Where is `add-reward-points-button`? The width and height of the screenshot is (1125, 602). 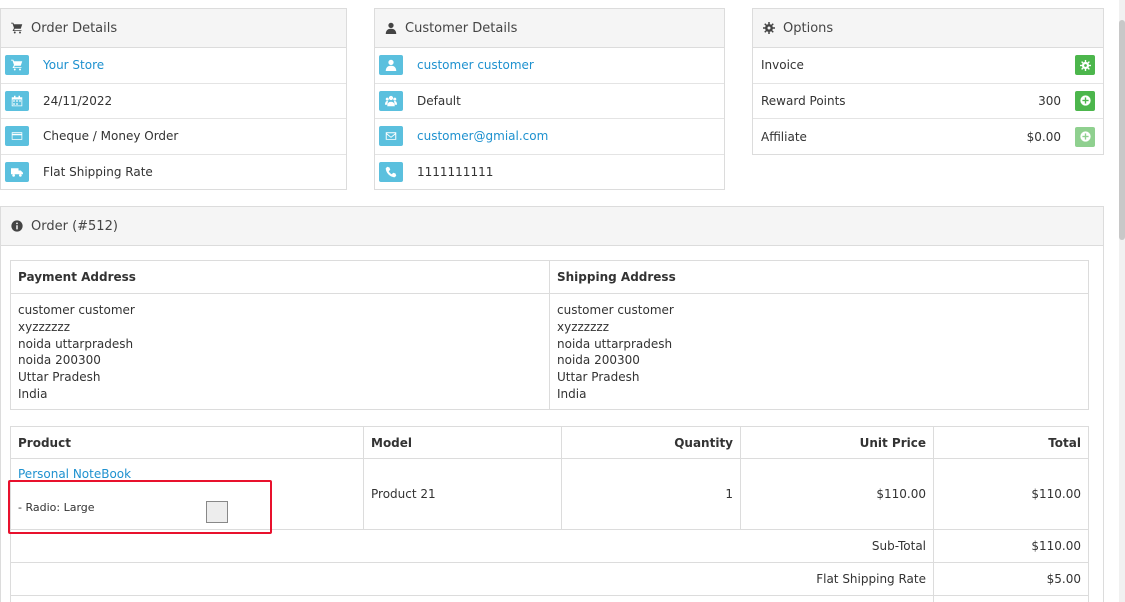
add-reward-points-button is located at coordinates (1085, 100).